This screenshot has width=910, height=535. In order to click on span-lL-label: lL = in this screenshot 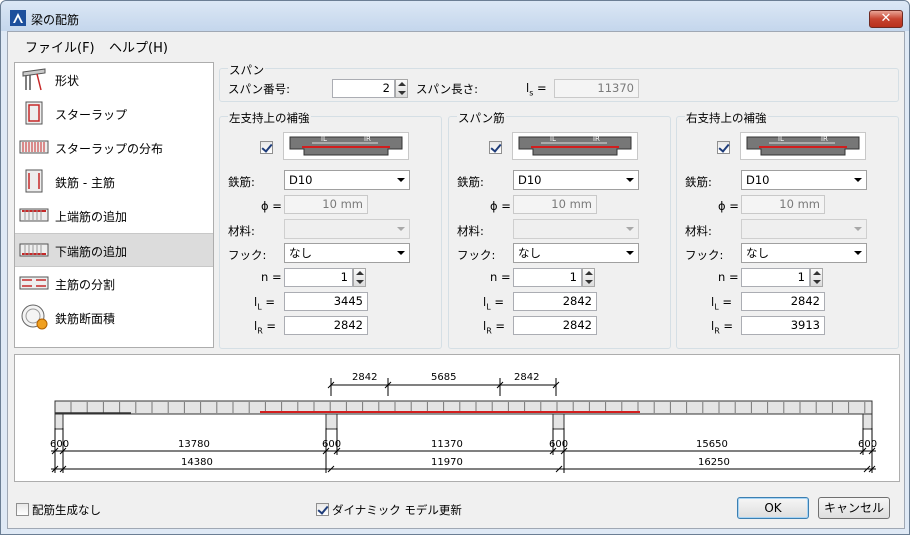, I will do `click(493, 303)`.